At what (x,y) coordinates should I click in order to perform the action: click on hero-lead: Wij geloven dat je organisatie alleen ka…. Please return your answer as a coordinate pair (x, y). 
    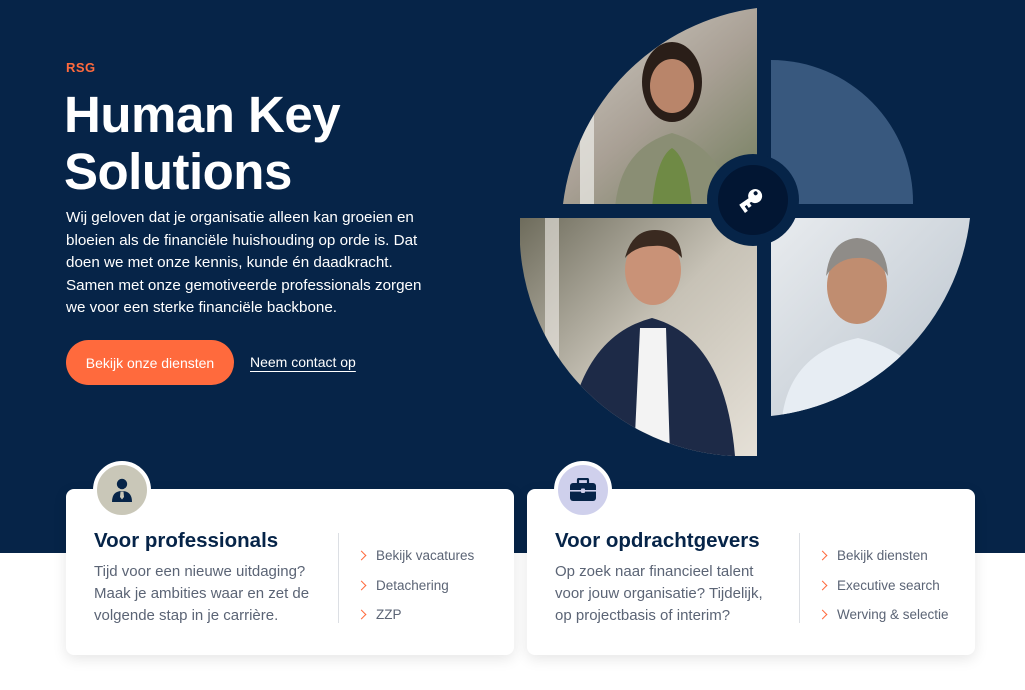
    Looking at the image, I should click on (244, 263).